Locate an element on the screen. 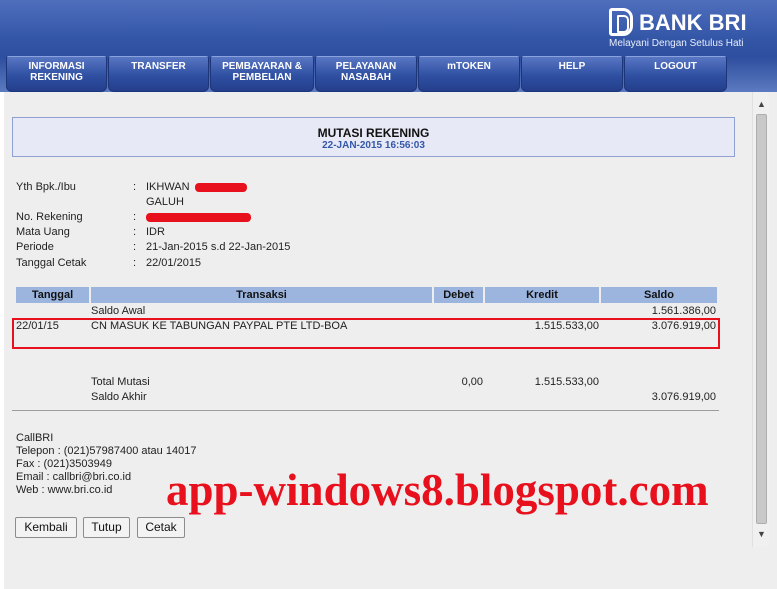  transaction-credit: 1.515.533,00 is located at coordinates (566, 326).